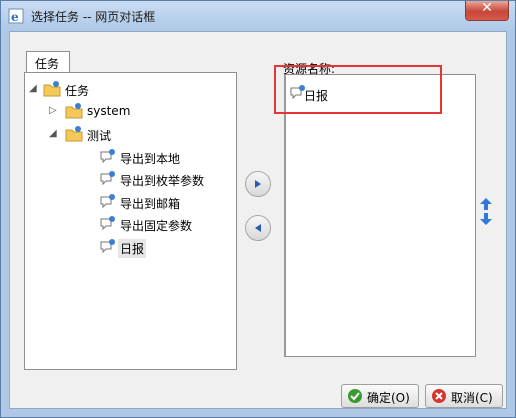 This screenshot has width=516, height=418. I want to click on tree-node-label: system, so click(109, 111).